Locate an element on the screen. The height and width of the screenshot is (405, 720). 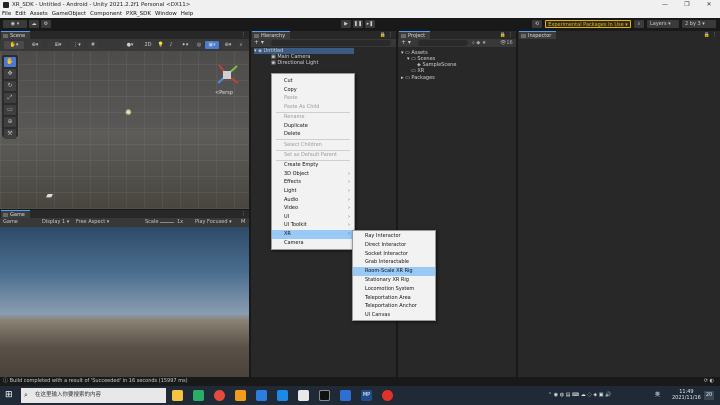
camera-icon: ▣▾ is located at coordinates (212, 45).